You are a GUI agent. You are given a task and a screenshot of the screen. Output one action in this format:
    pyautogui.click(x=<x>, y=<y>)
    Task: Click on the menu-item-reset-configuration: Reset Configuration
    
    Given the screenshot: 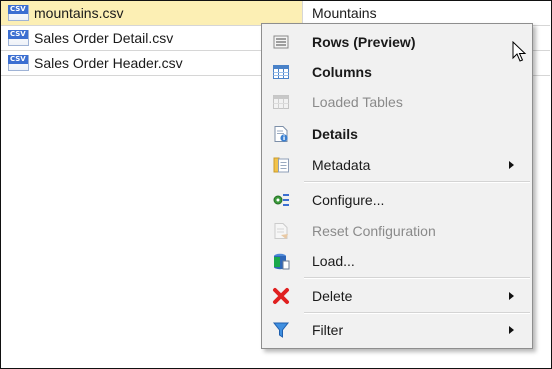 What is the action you would take?
    pyautogui.click(x=397, y=231)
    